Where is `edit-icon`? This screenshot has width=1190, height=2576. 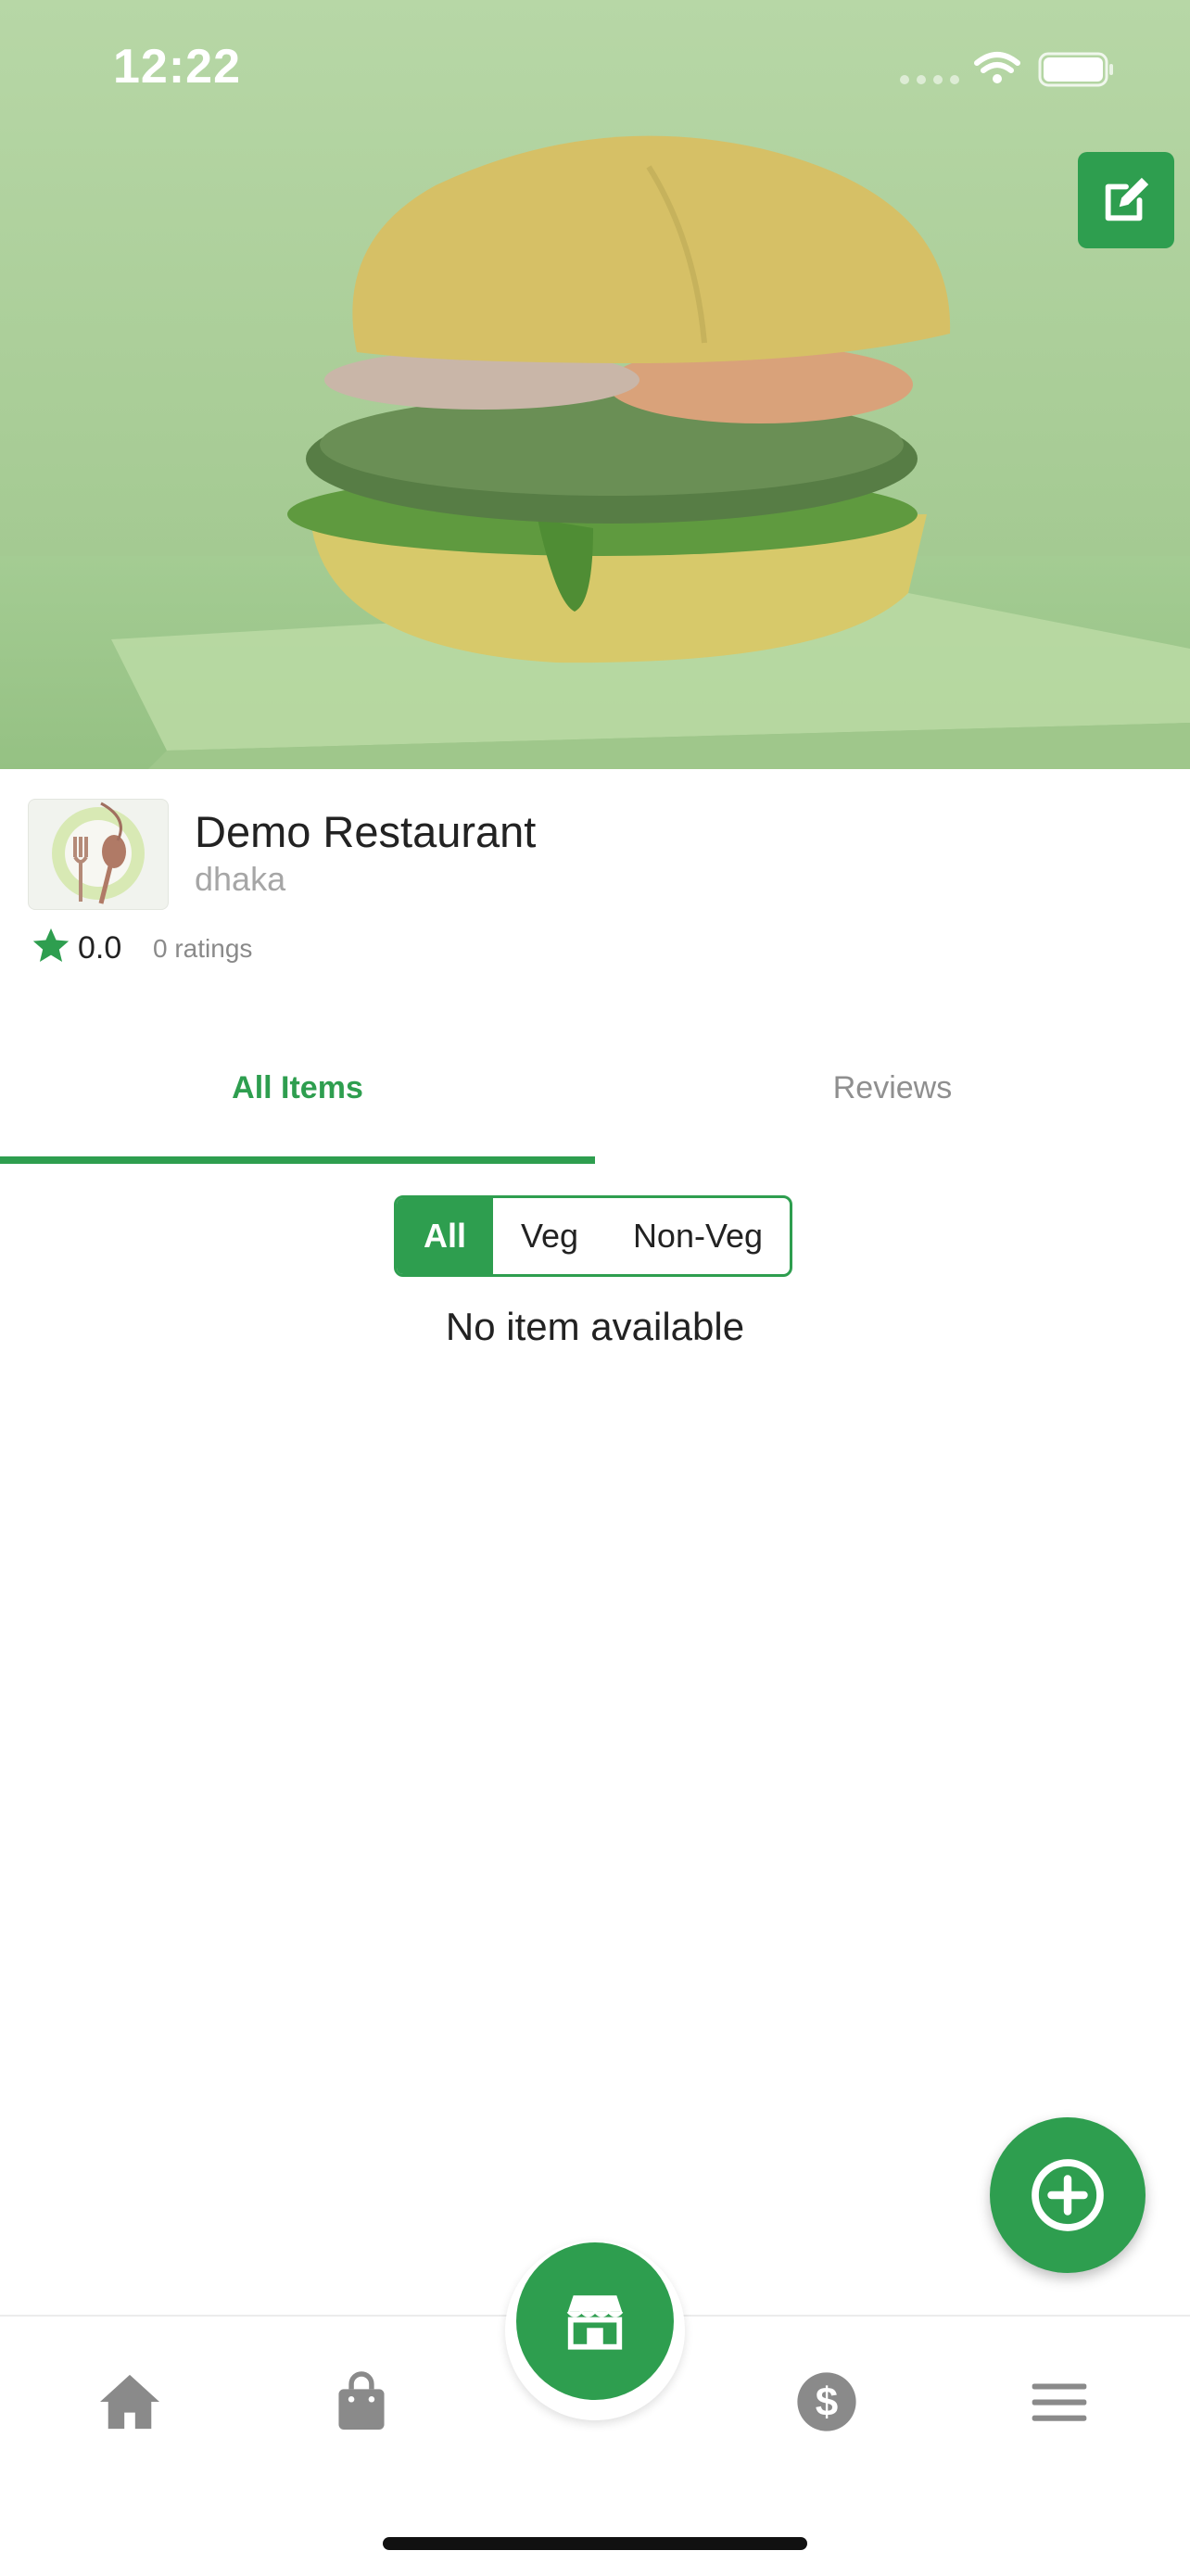 edit-icon is located at coordinates (1127, 199).